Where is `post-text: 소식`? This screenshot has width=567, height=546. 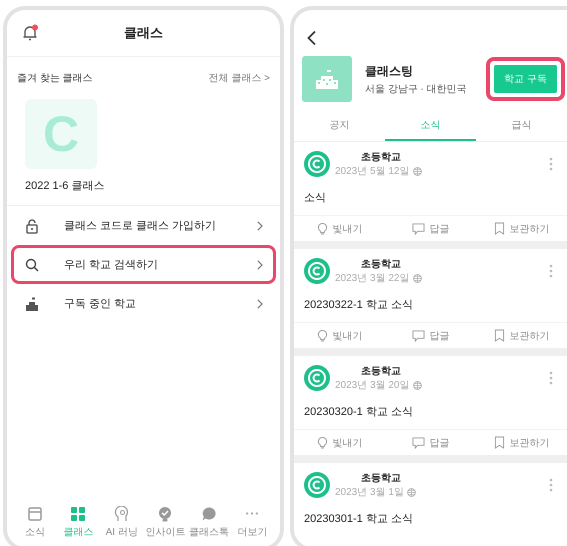
post-text: 소식 is located at coordinates (315, 198).